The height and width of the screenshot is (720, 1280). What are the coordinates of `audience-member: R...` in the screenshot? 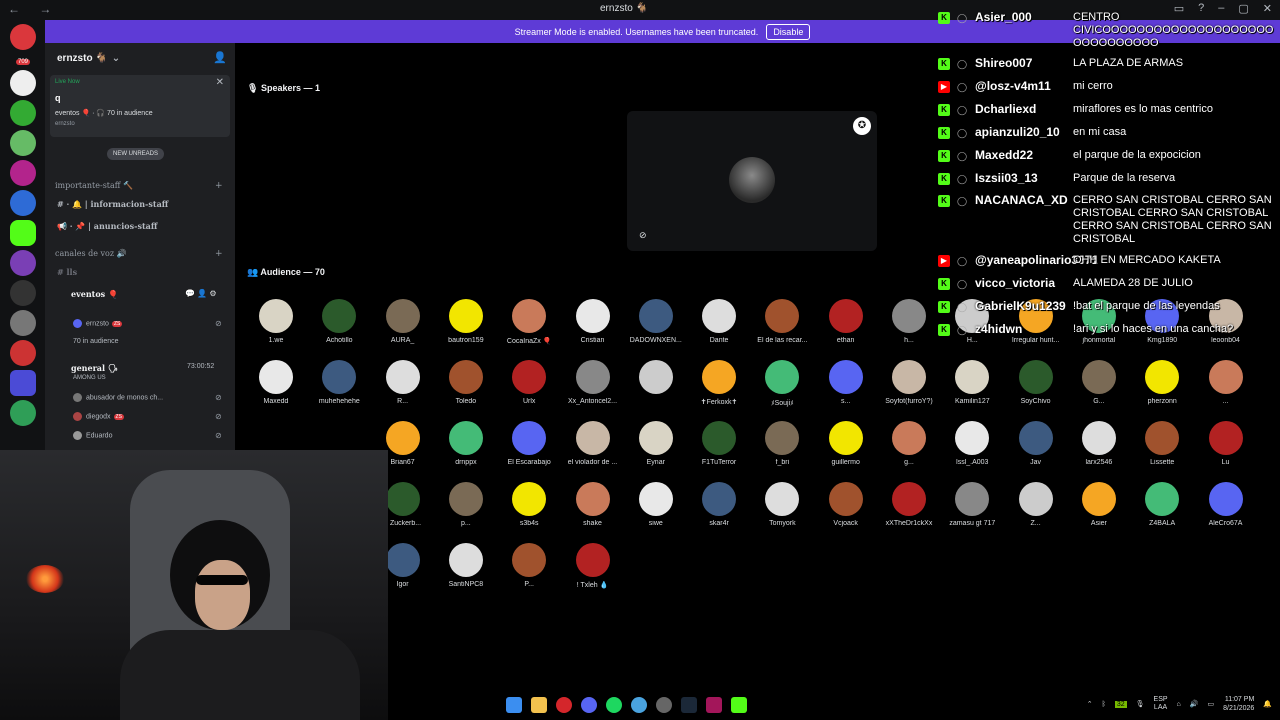 It's located at (403, 382).